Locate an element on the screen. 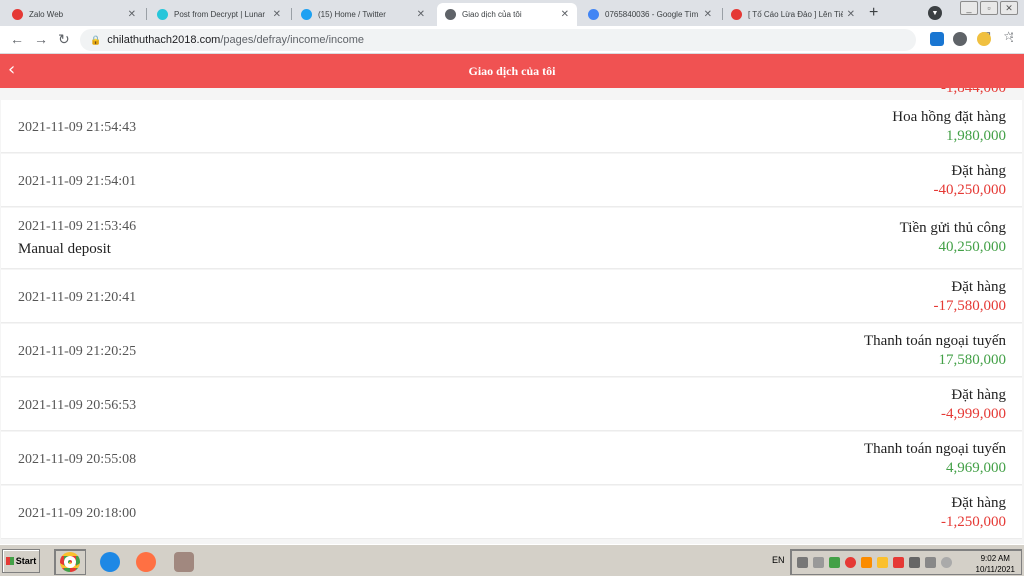 Image resolution: width=1024 pixels, height=576 pixels. transaction-date: 2021-11-09 20:18:00 is located at coordinates (77, 513).